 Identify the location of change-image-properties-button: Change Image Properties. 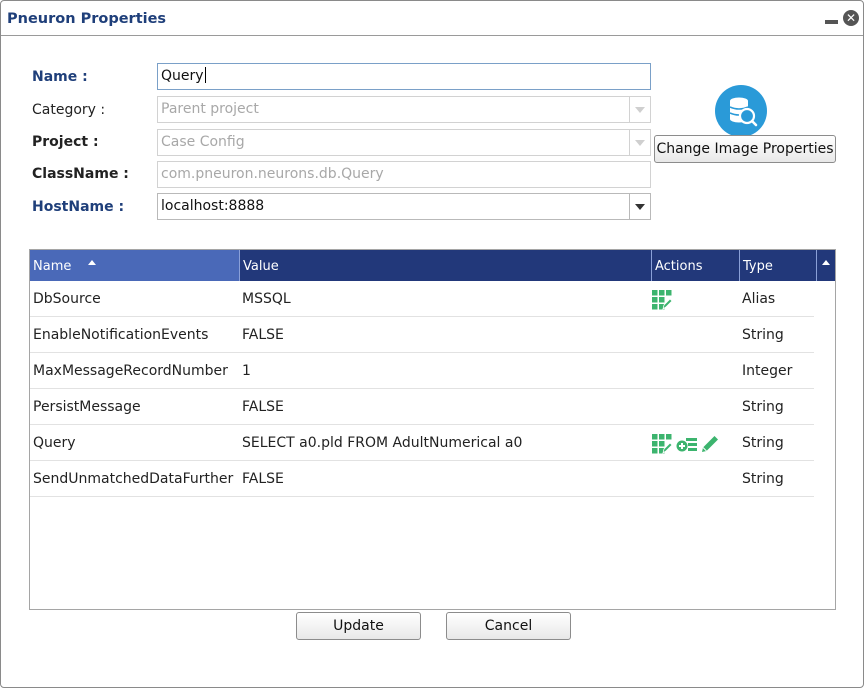
(745, 149).